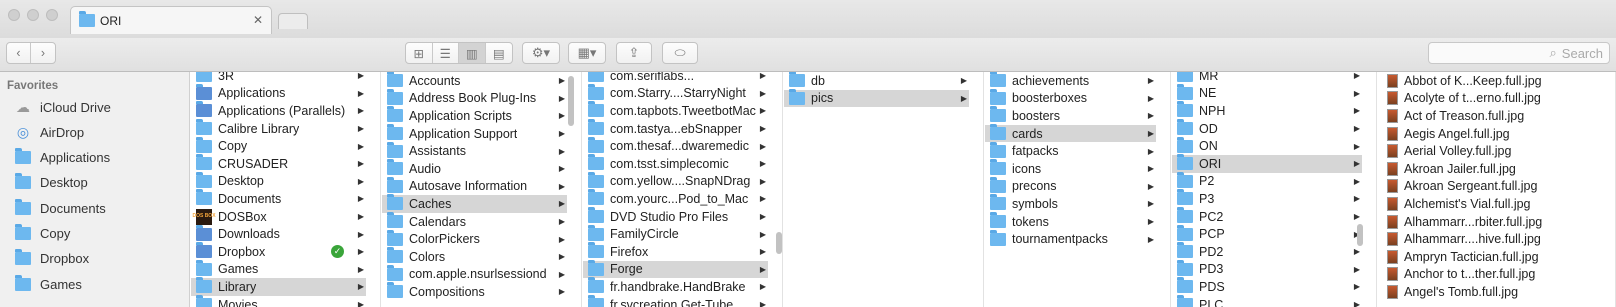 This screenshot has height=307, width=1616. I want to click on folder-row: Copy ▶, so click(278, 145).